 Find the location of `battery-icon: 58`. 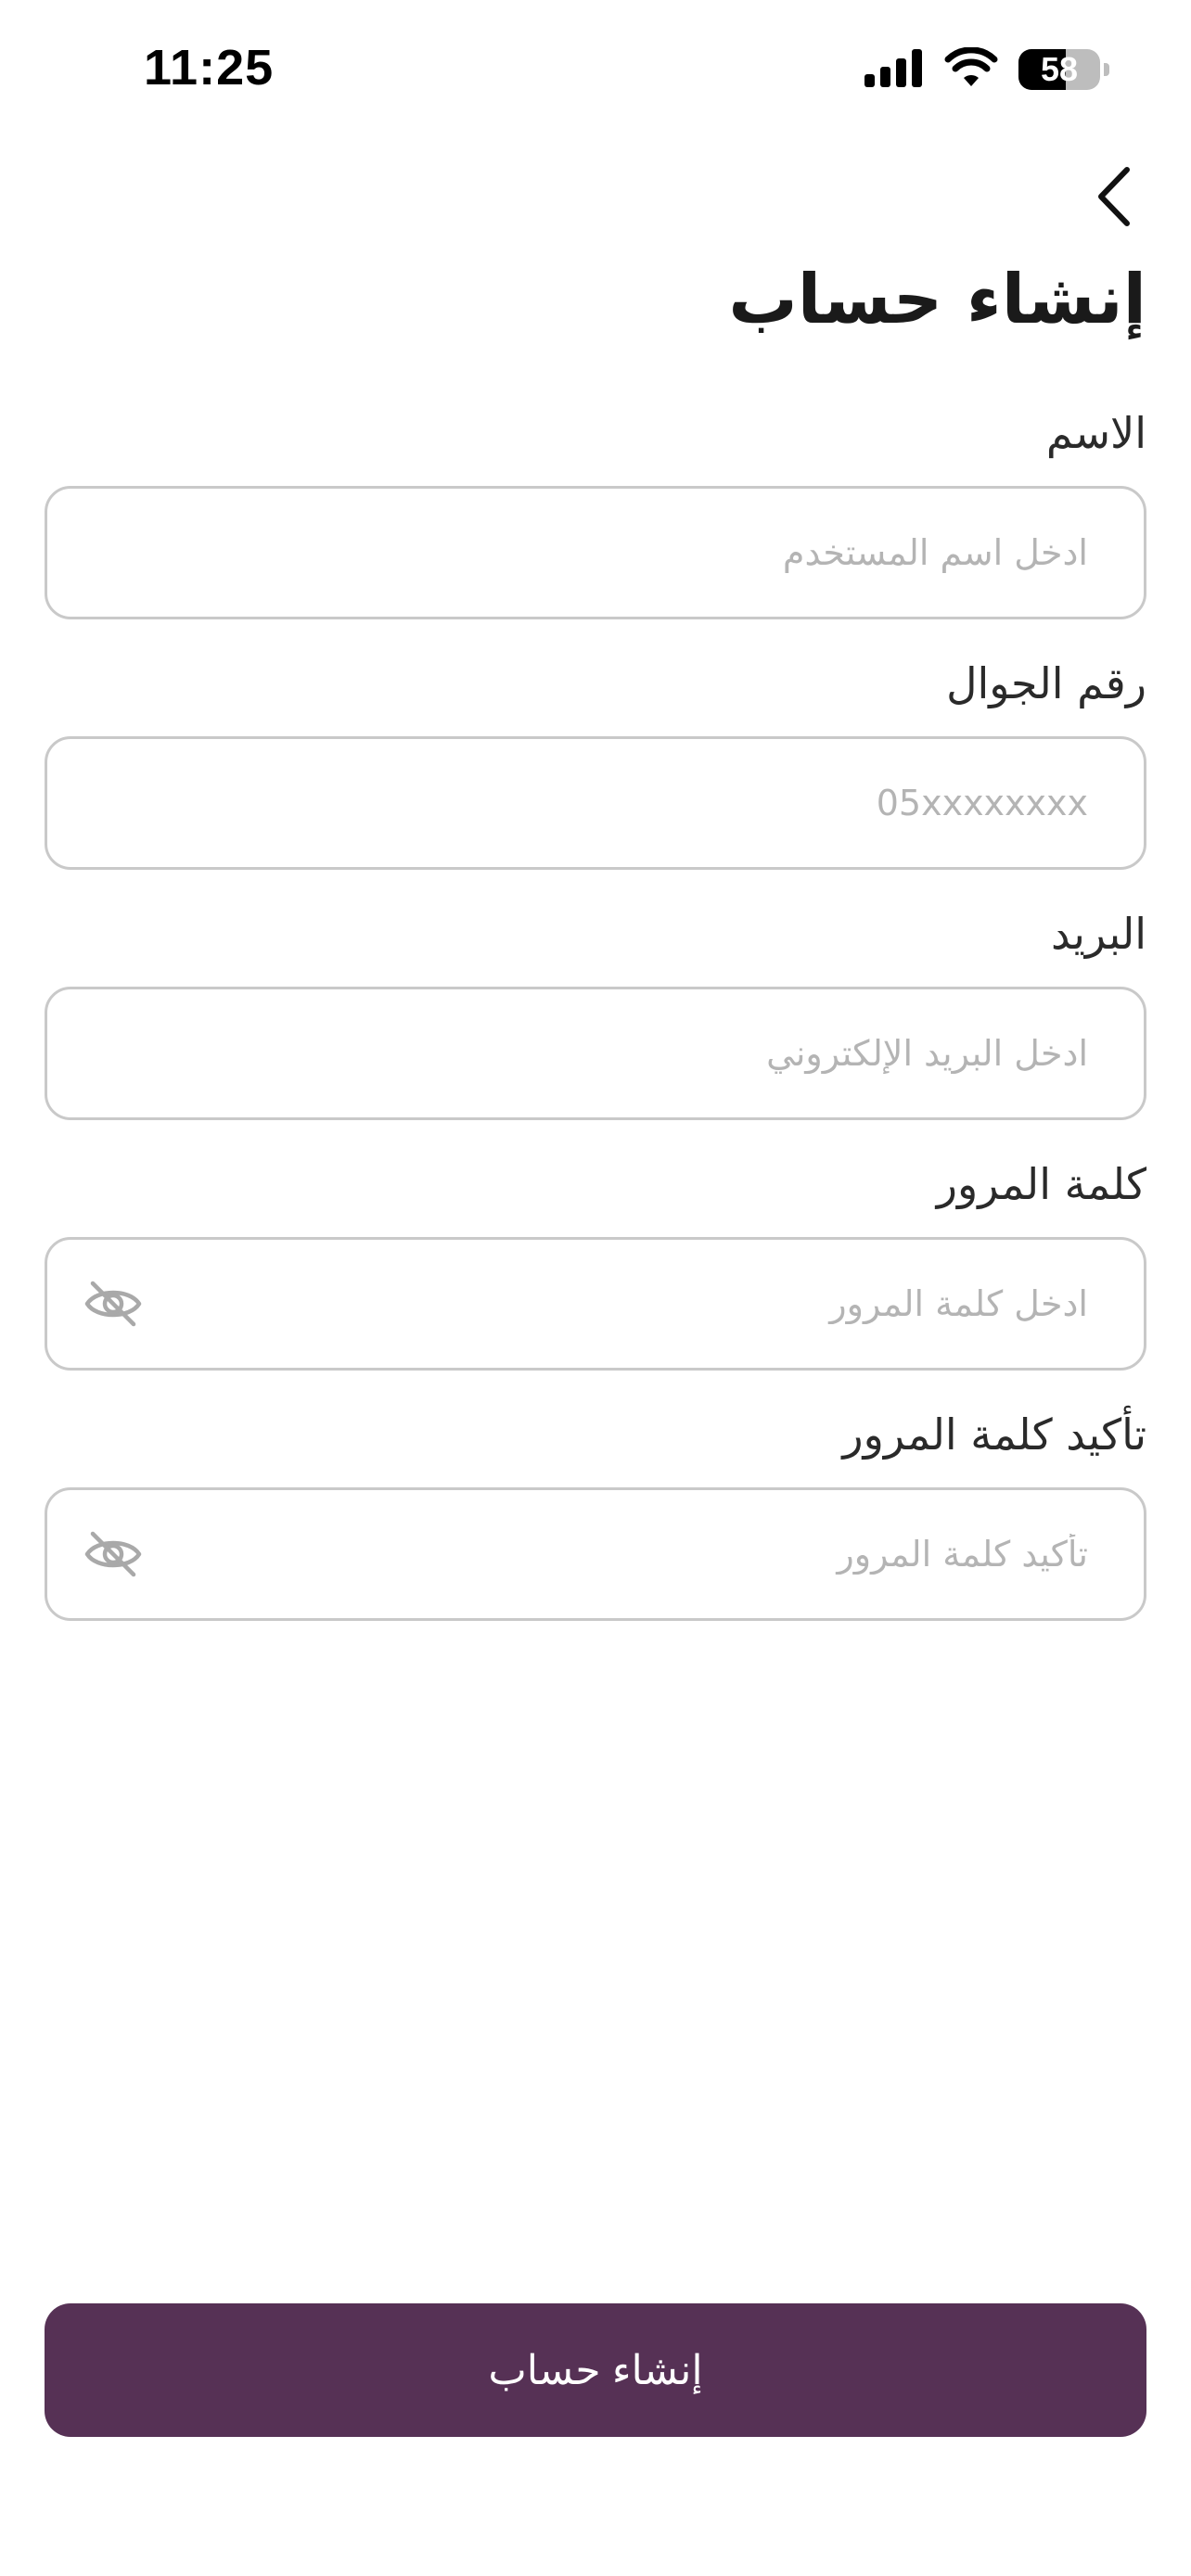

battery-icon: 58 is located at coordinates (1063, 69).